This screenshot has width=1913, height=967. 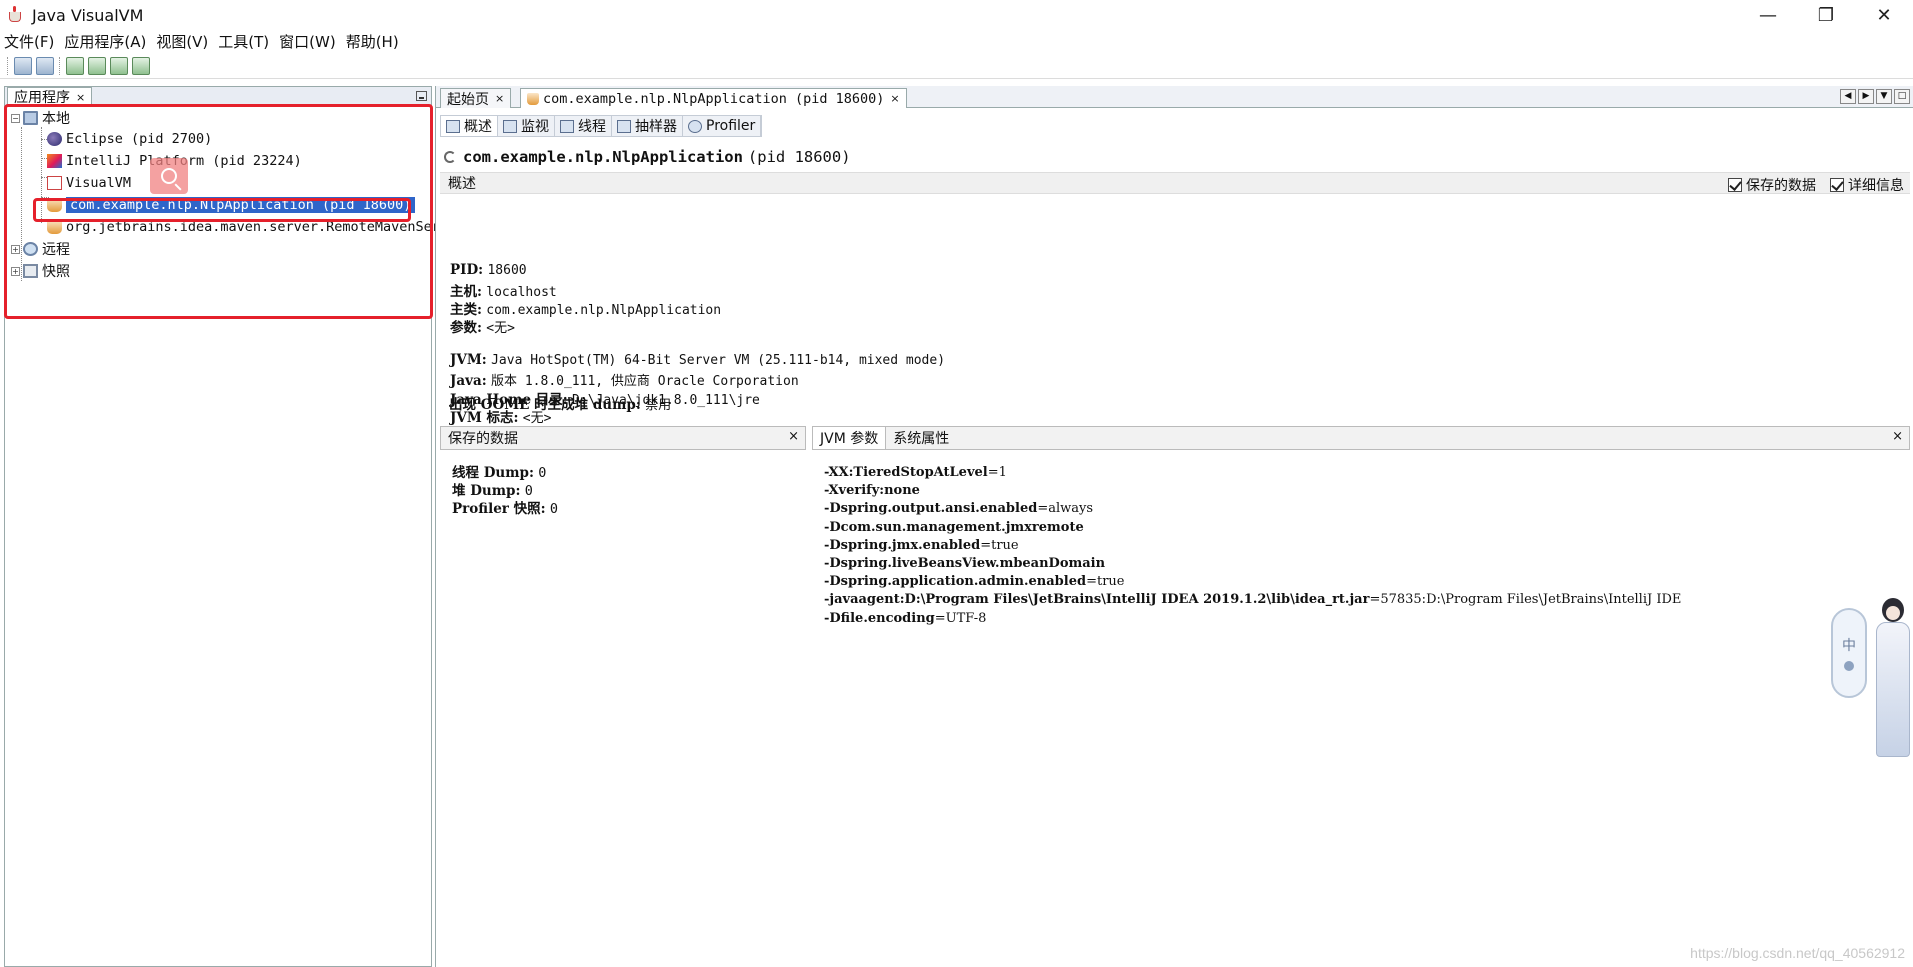 I want to click on tab-monitor: 监视, so click(x=526, y=126).